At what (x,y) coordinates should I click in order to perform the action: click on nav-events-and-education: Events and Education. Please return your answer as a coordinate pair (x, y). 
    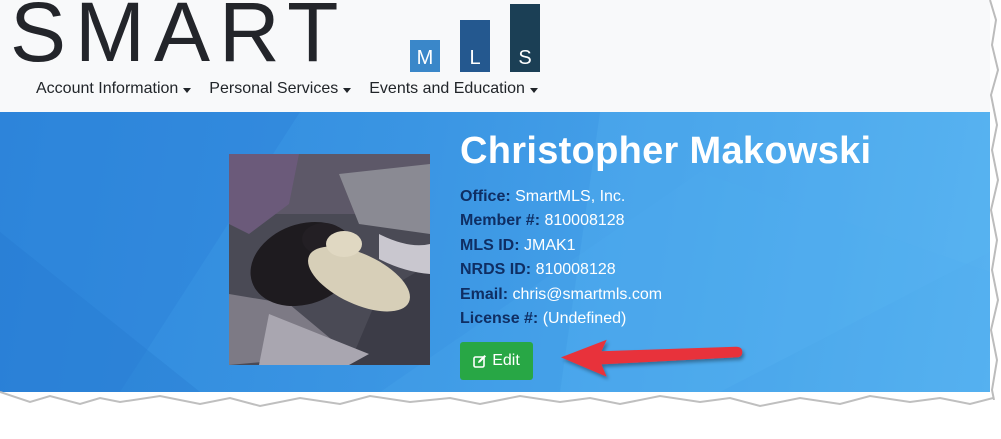
    Looking at the image, I should click on (453, 89).